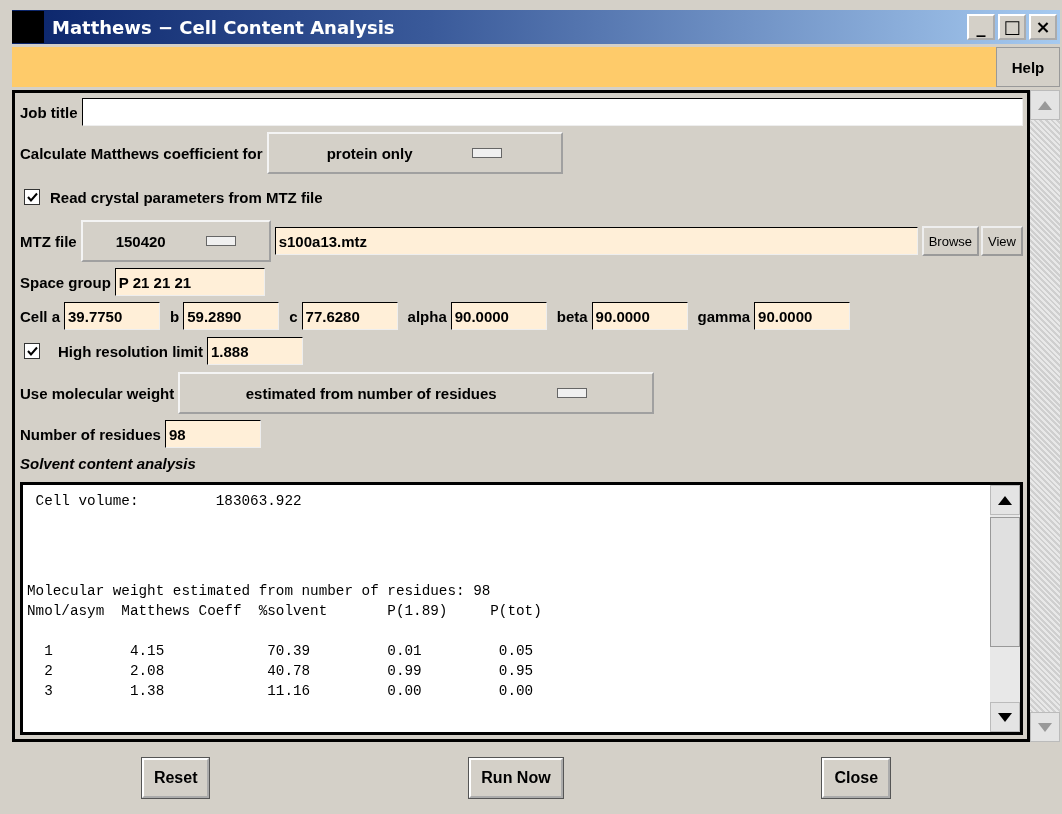 The width and height of the screenshot is (1062, 814). I want to click on action-button: Close, so click(856, 778).